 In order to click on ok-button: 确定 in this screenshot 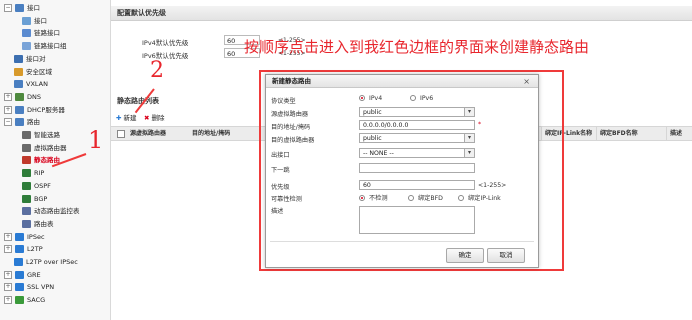, I will do `click(465, 255)`.